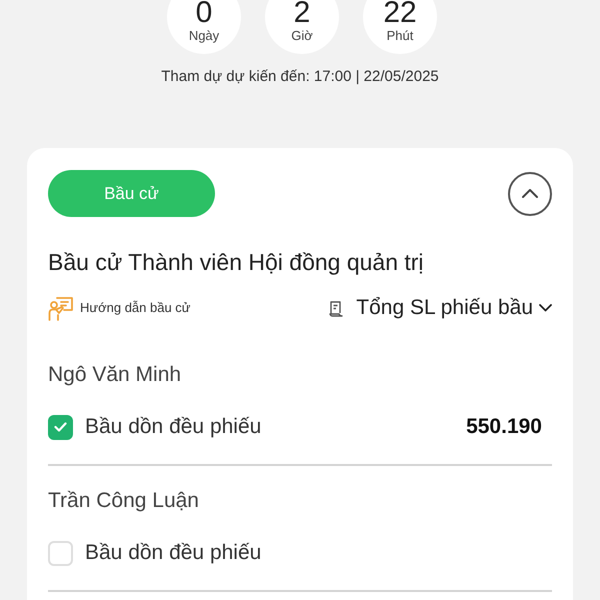 The image size is (600, 600). I want to click on document-icon, so click(336, 308).